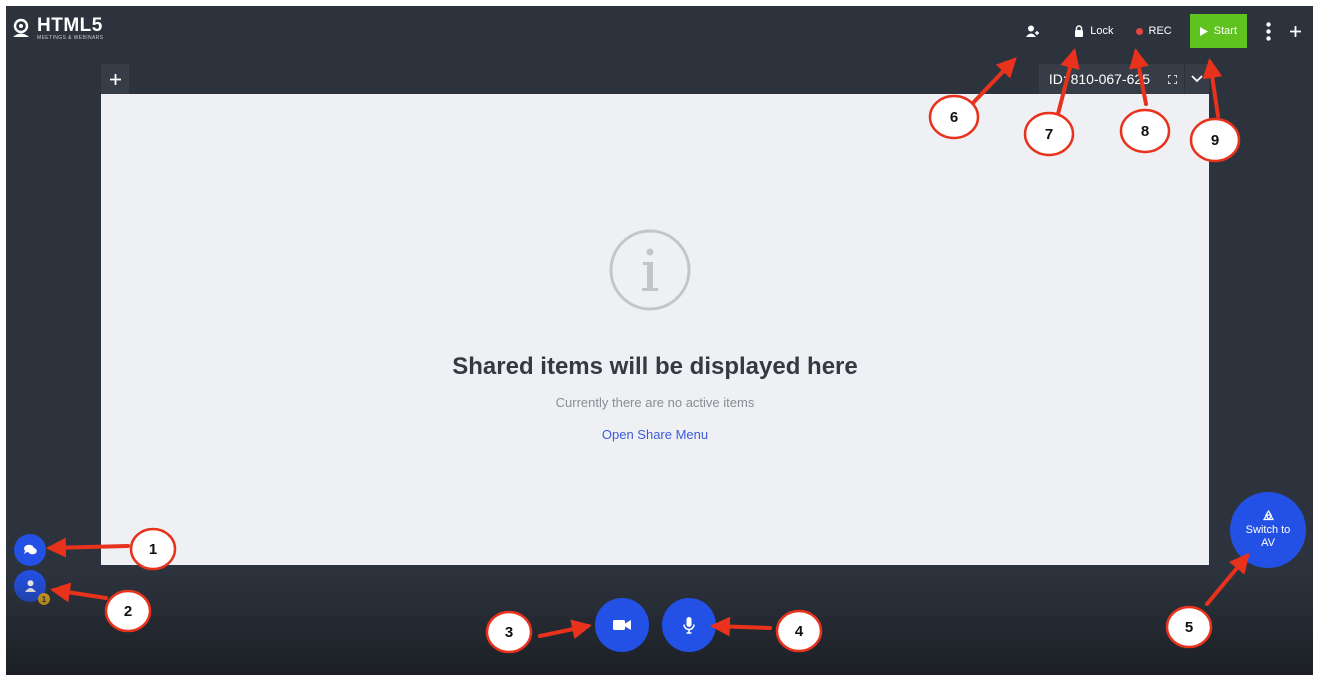 Image resolution: width=1318 pixels, height=675 pixels. Describe the element at coordinates (1160, 31) in the screenshot. I see `rec-label: REC` at that location.